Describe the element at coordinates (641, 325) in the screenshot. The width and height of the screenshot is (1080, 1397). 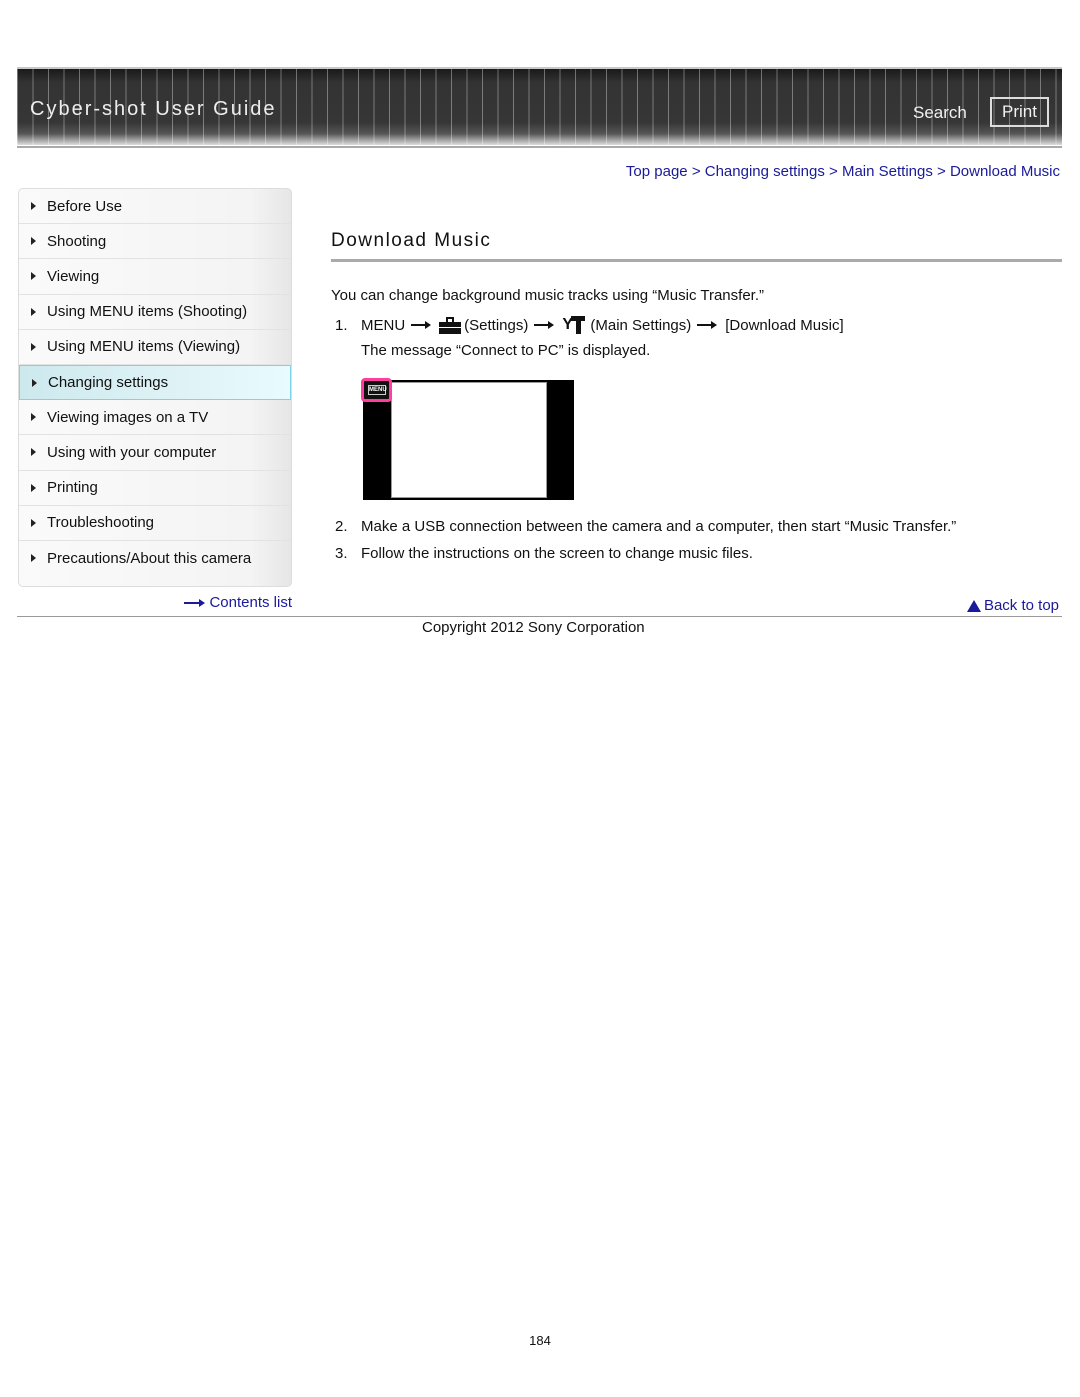
I see `main-settings-label: (Main Settings)` at that location.